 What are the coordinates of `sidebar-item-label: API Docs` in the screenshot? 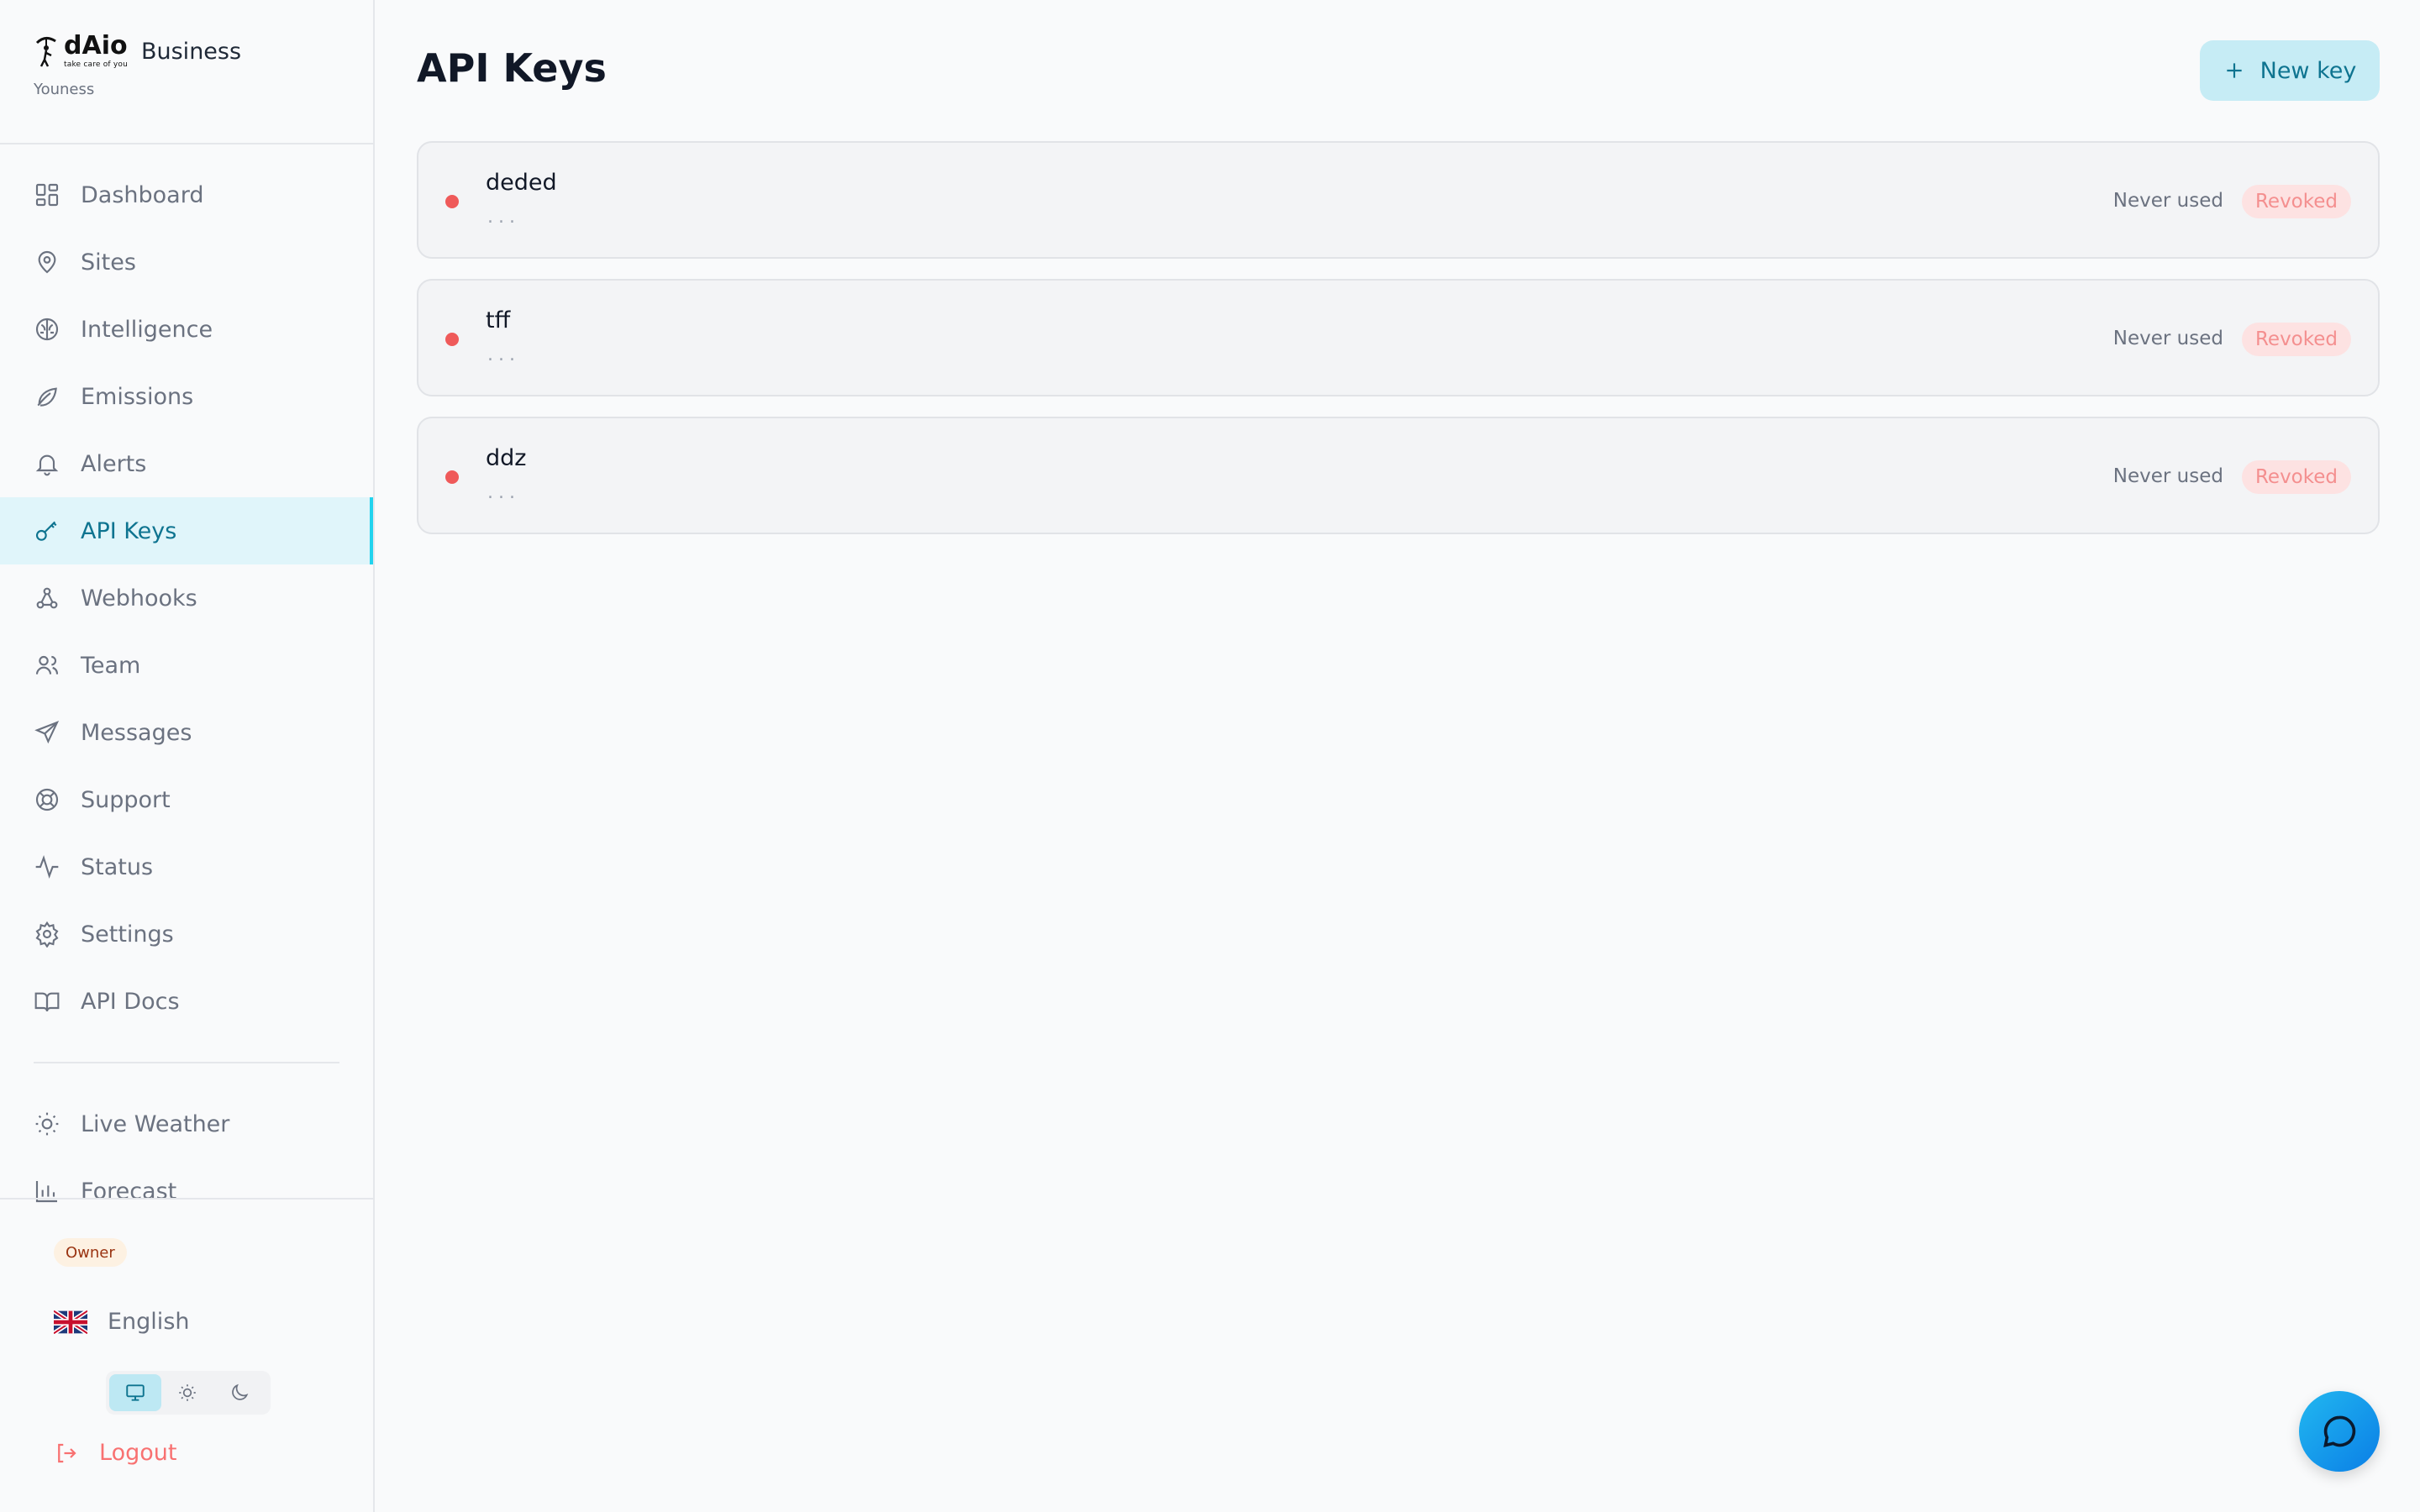 It's located at (130, 1001).